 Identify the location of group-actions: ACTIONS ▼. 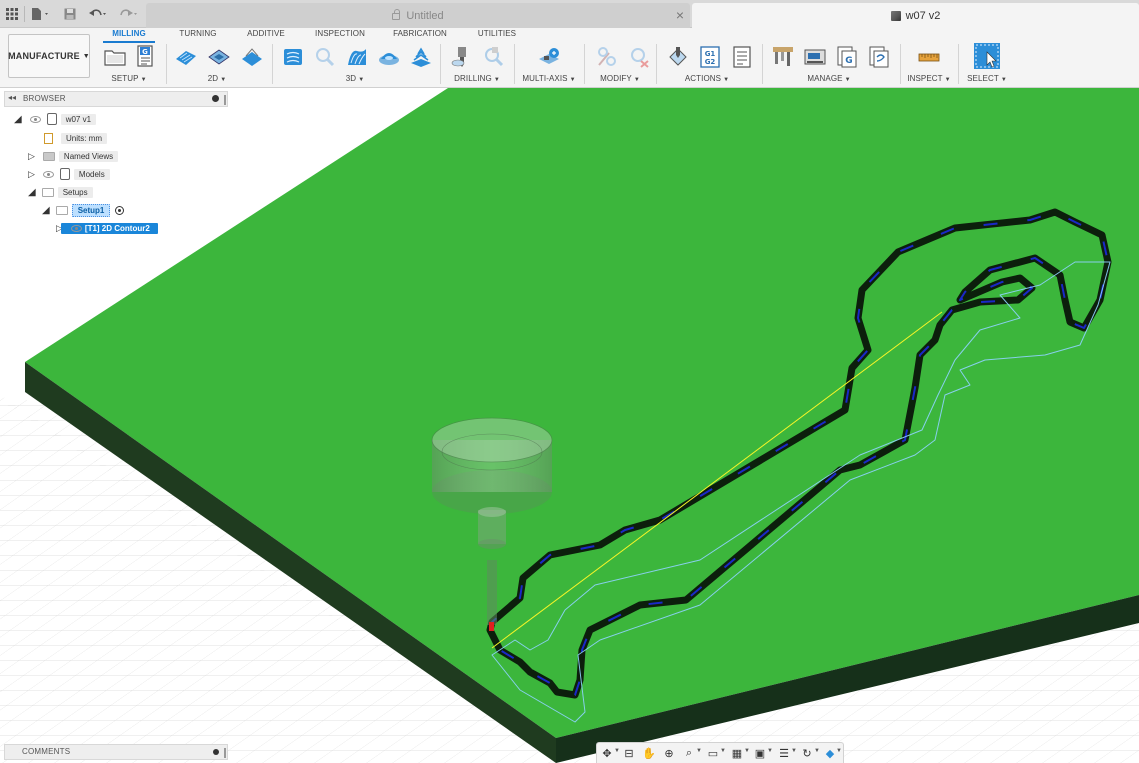
(707, 78).